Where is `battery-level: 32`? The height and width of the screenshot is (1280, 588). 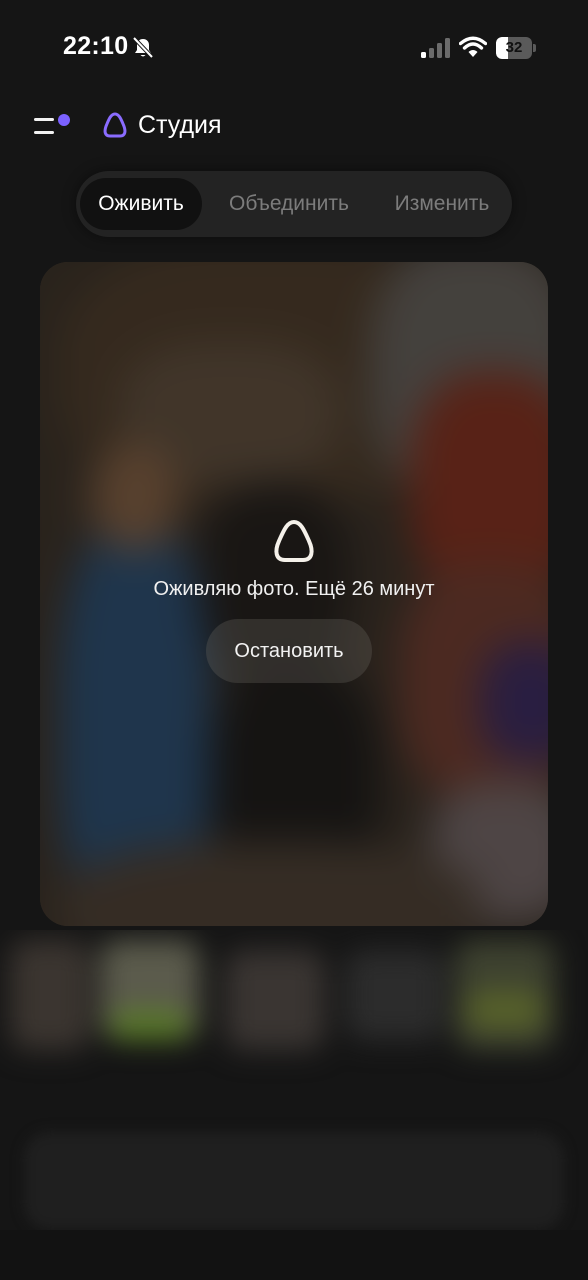 battery-level: 32 is located at coordinates (514, 47).